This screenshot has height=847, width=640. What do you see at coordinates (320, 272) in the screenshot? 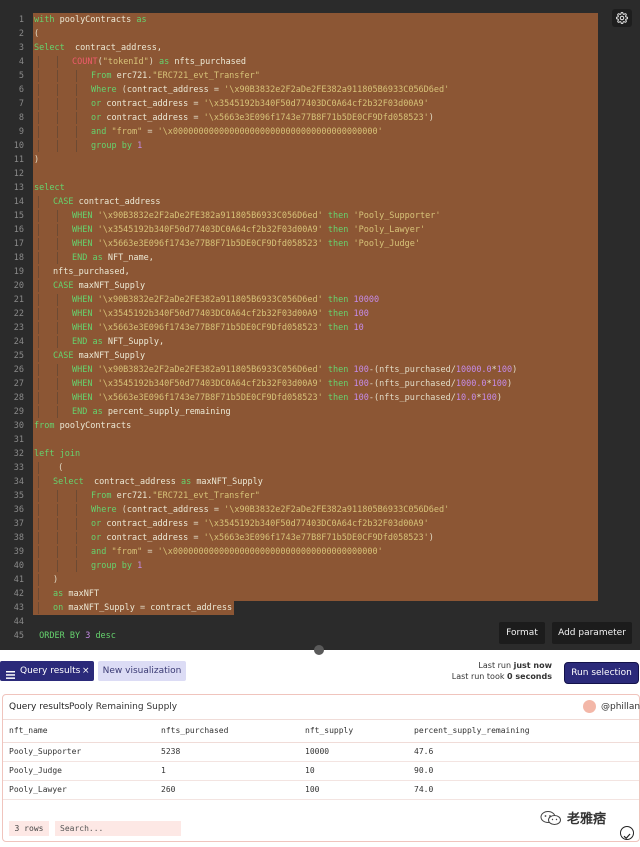
I see `code-line: 19 nfts_purchased,` at bounding box center [320, 272].